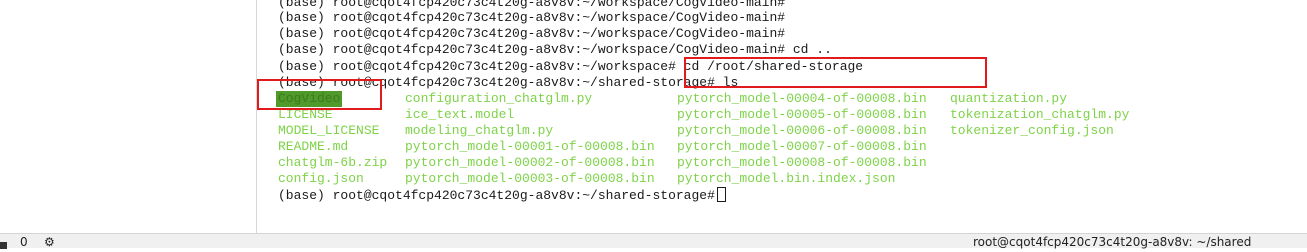 The height and width of the screenshot is (252, 1307). I want to click on ls-file-item: chatglm-6b.zip, so click(333, 162).